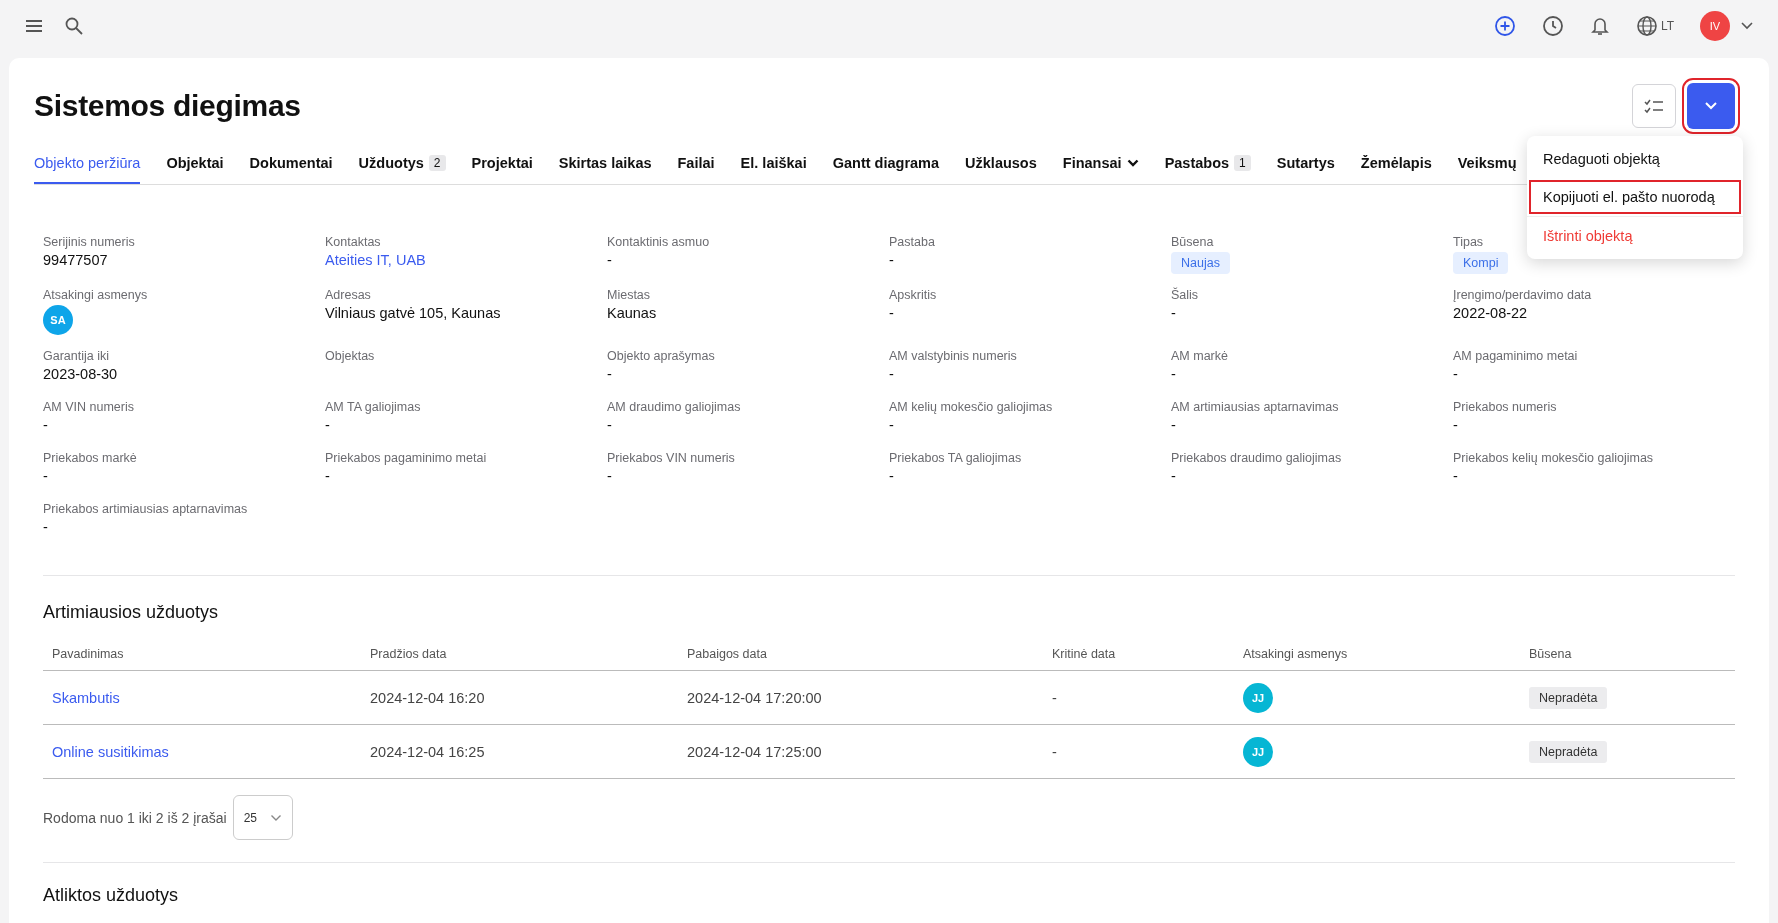  What do you see at coordinates (131, 612) in the screenshot?
I see `section-title: Artimiausios užduotys` at bounding box center [131, 612].